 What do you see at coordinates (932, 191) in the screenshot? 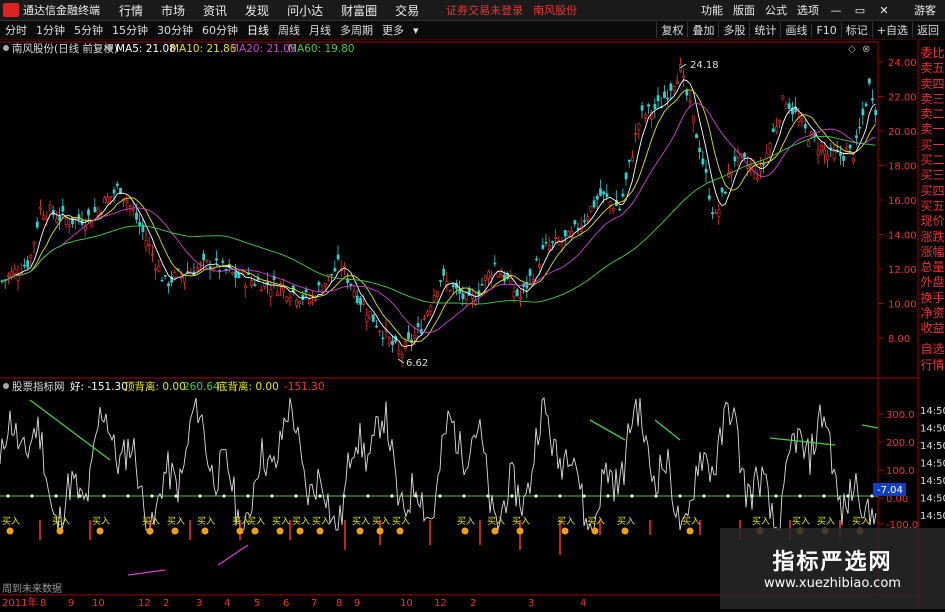
I see `sidebar-item-9: 买四` at bounding box center [932, 191].